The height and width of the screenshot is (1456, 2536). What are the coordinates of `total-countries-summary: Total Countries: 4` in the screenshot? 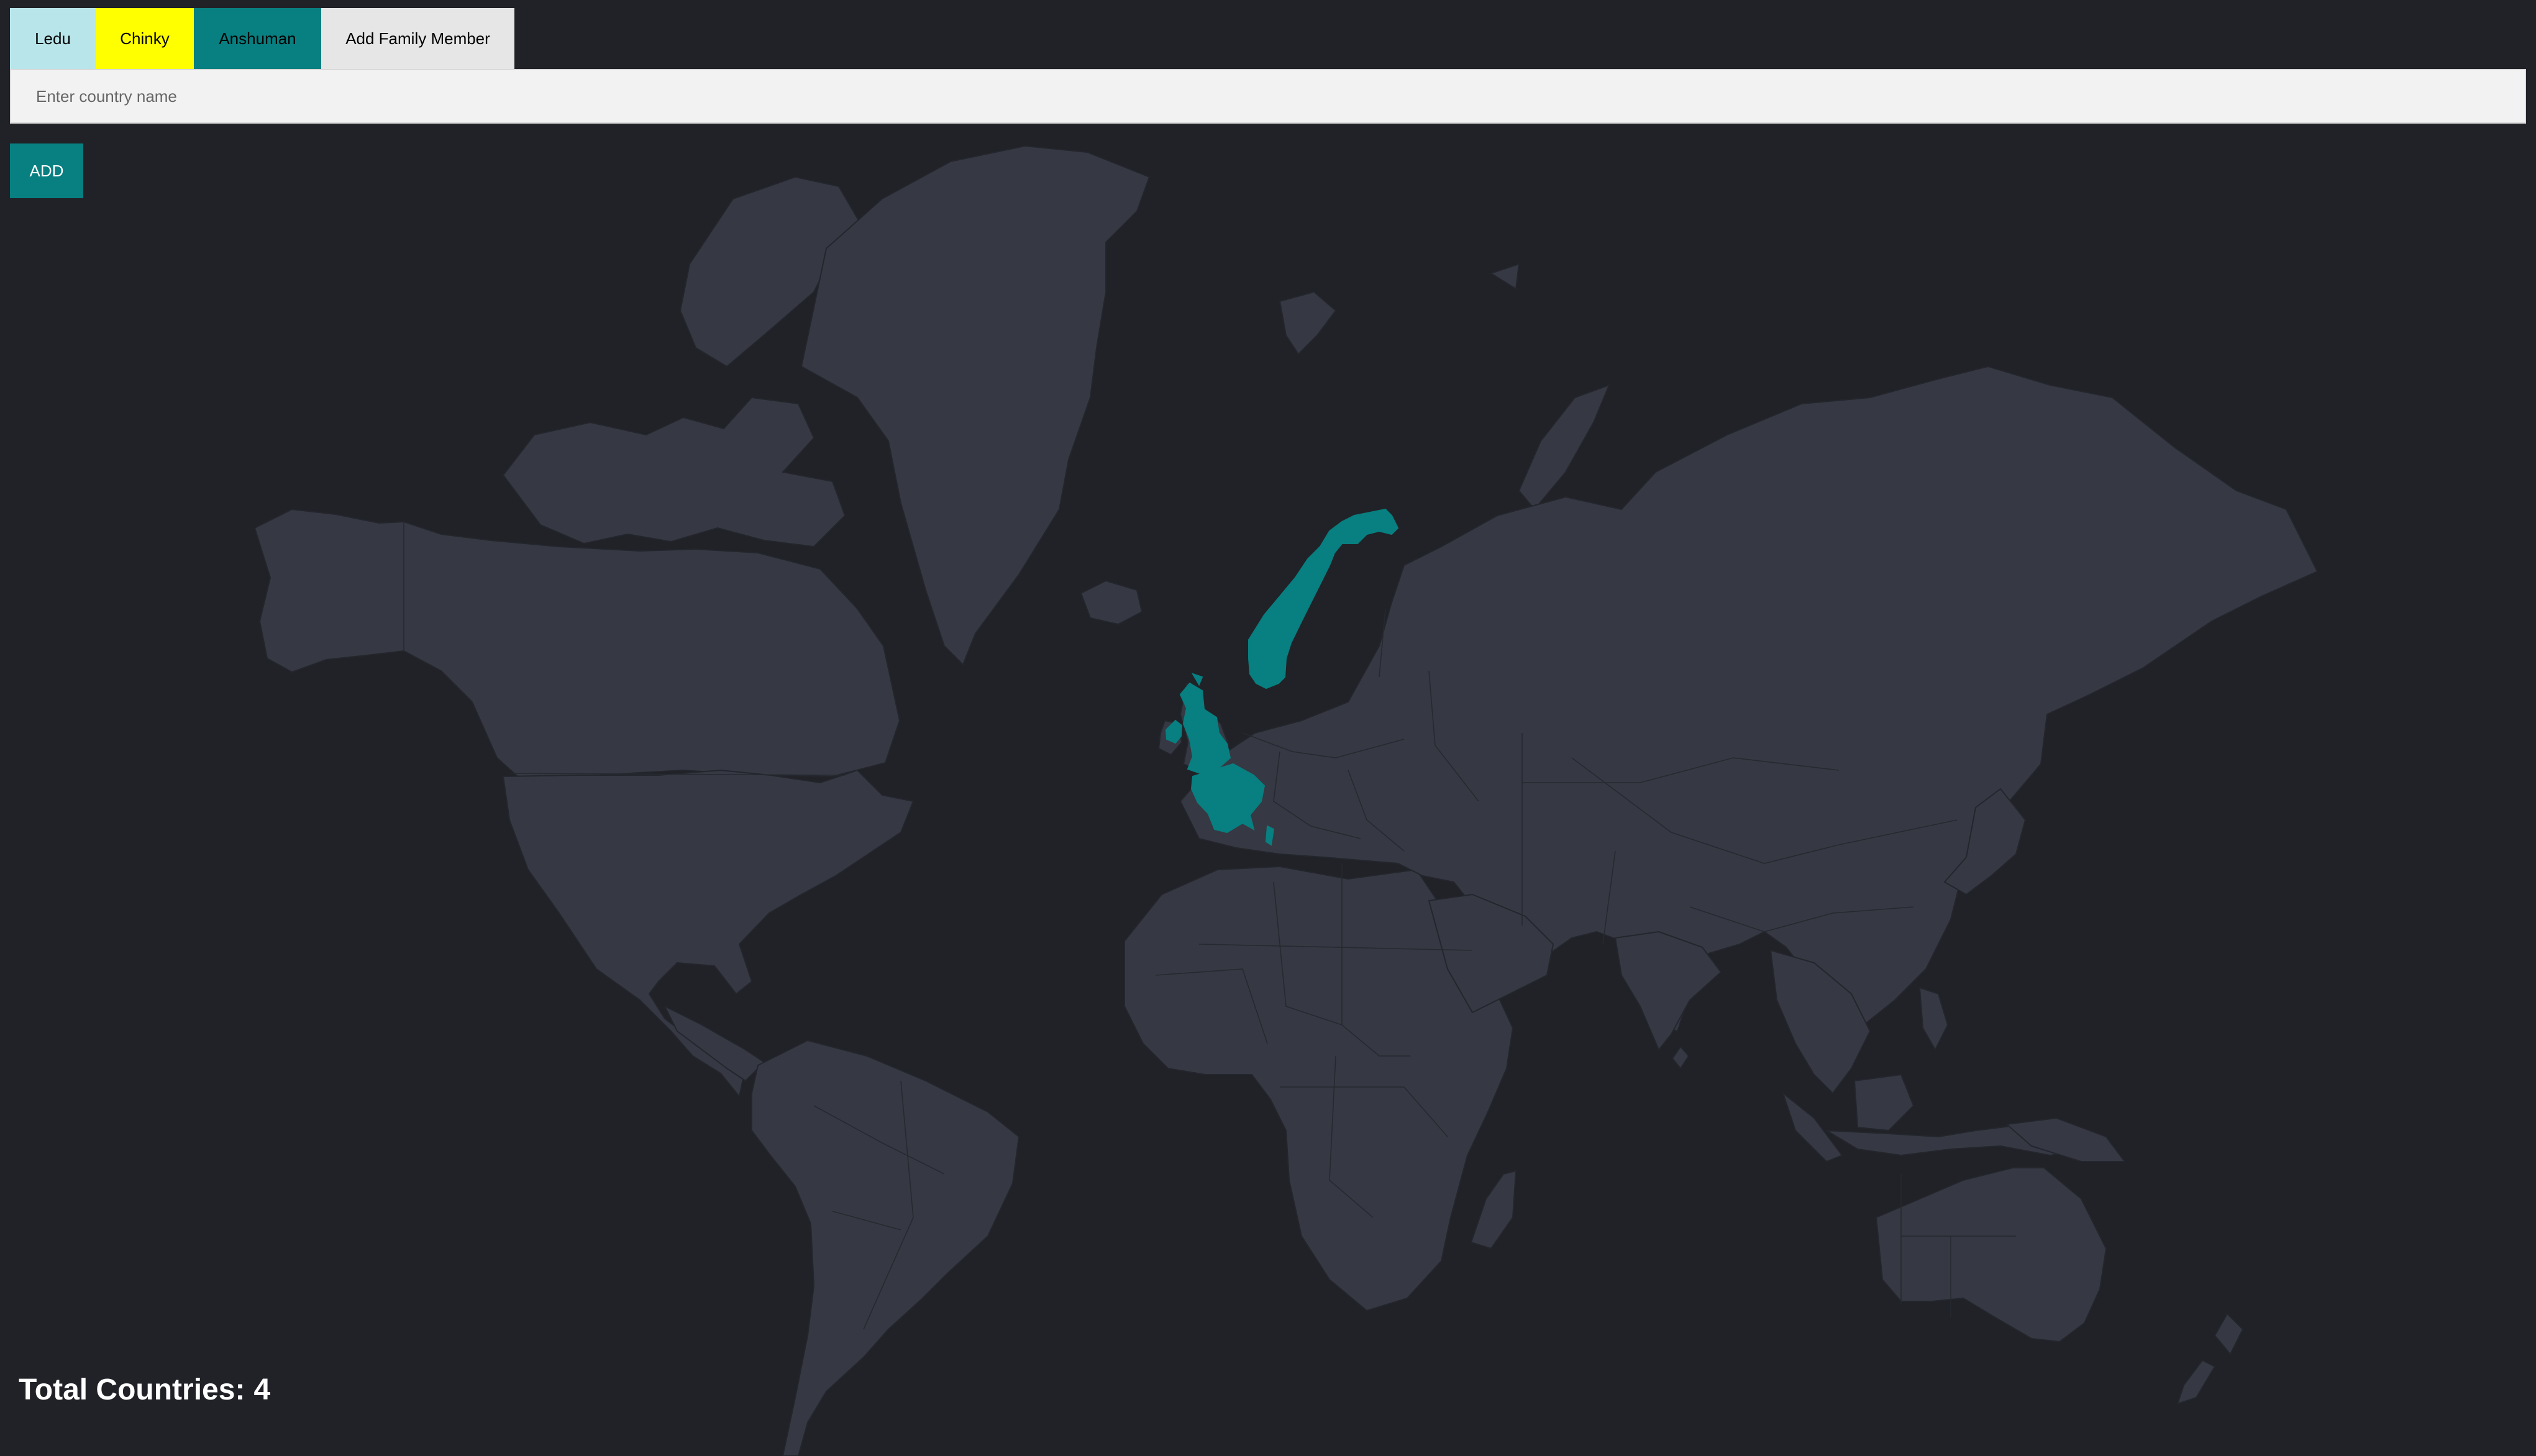 It's located at (144, 1390).